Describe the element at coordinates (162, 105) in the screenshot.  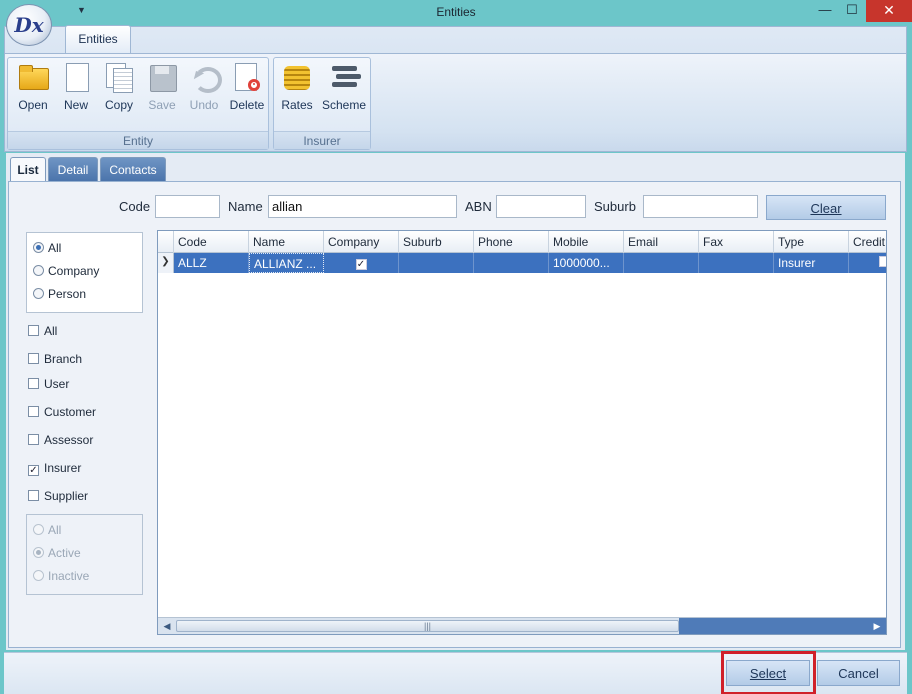
I see `save-label: Save` at that location.